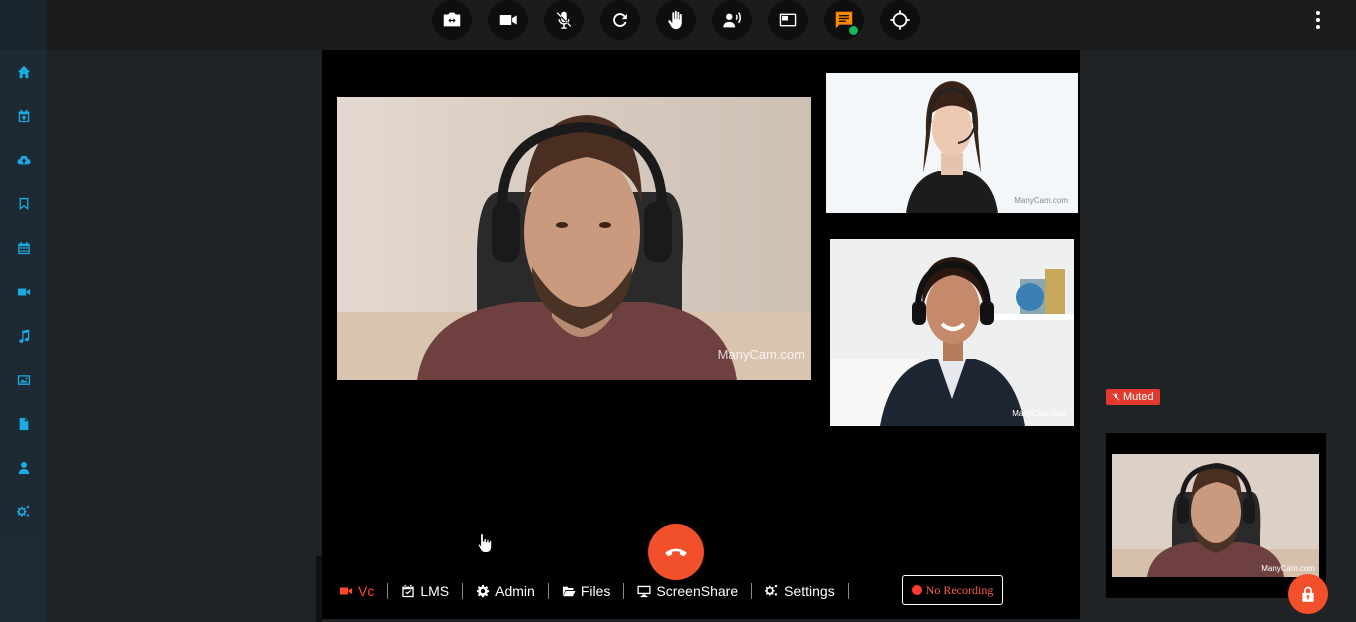  I want to click on sidebar-nav, so click(23, 292).